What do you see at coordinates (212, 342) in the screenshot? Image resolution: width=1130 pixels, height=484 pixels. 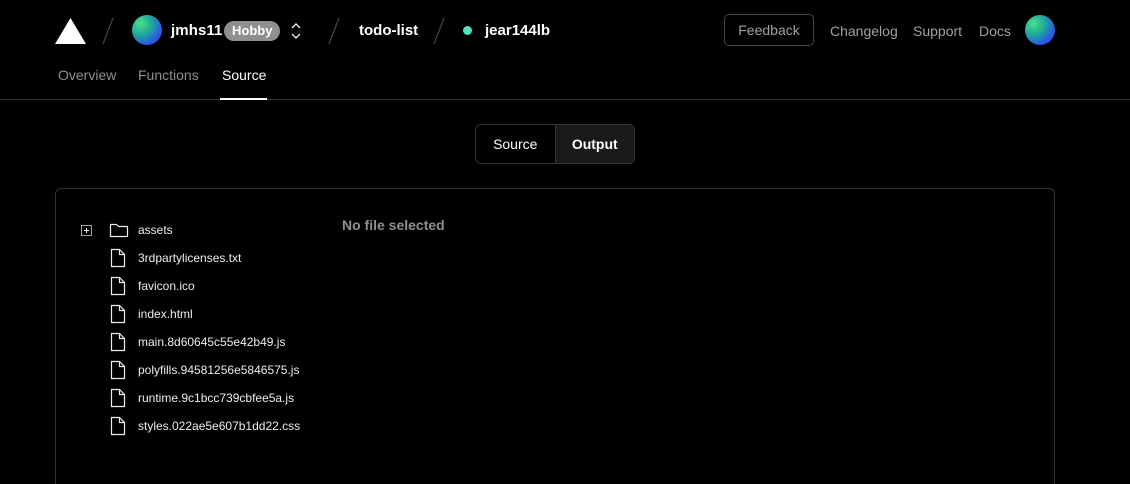 I see `file-name: main.8d60645c55e42b49.js` at bounding box center [212, 342].